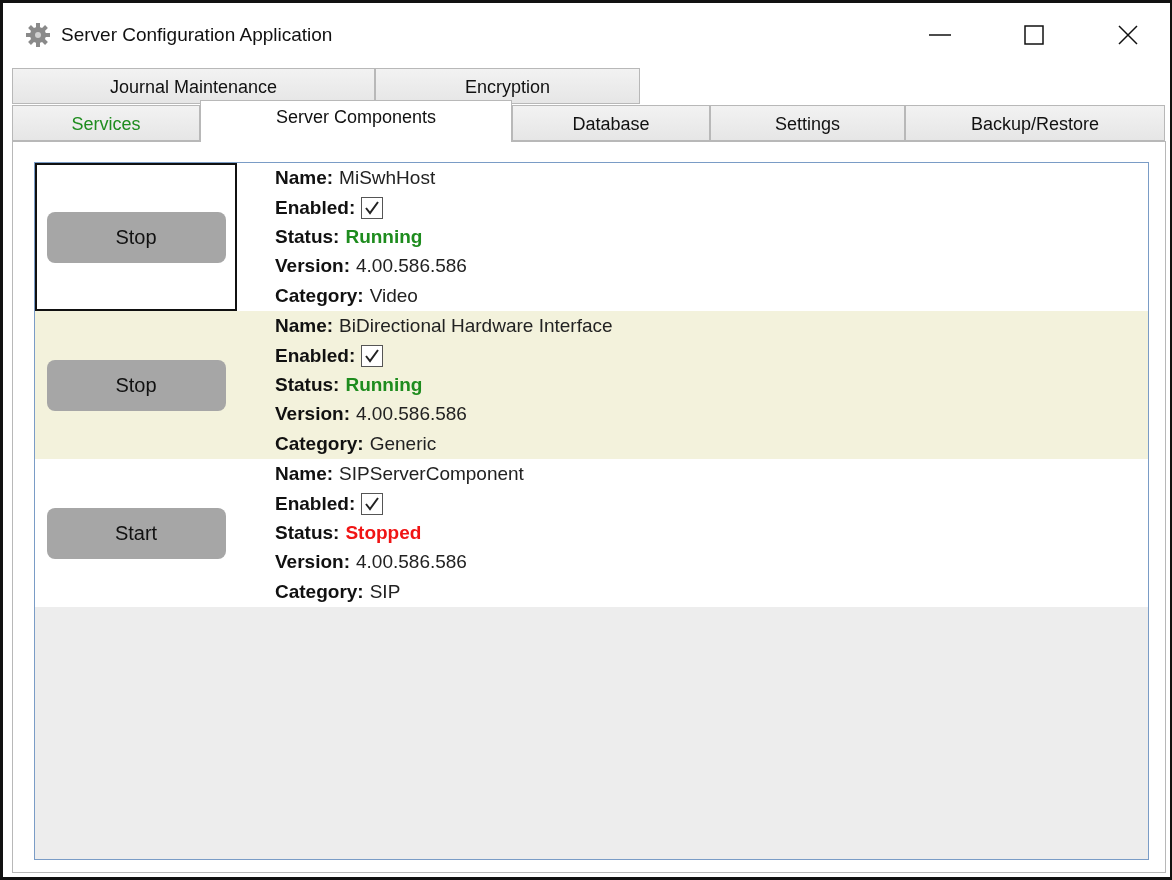 Image resolution: width=1172 pixels, height=880 pixels. Describe the element at coordinates (106, 123) in the screenshot. I see `tab: Services` at that location.